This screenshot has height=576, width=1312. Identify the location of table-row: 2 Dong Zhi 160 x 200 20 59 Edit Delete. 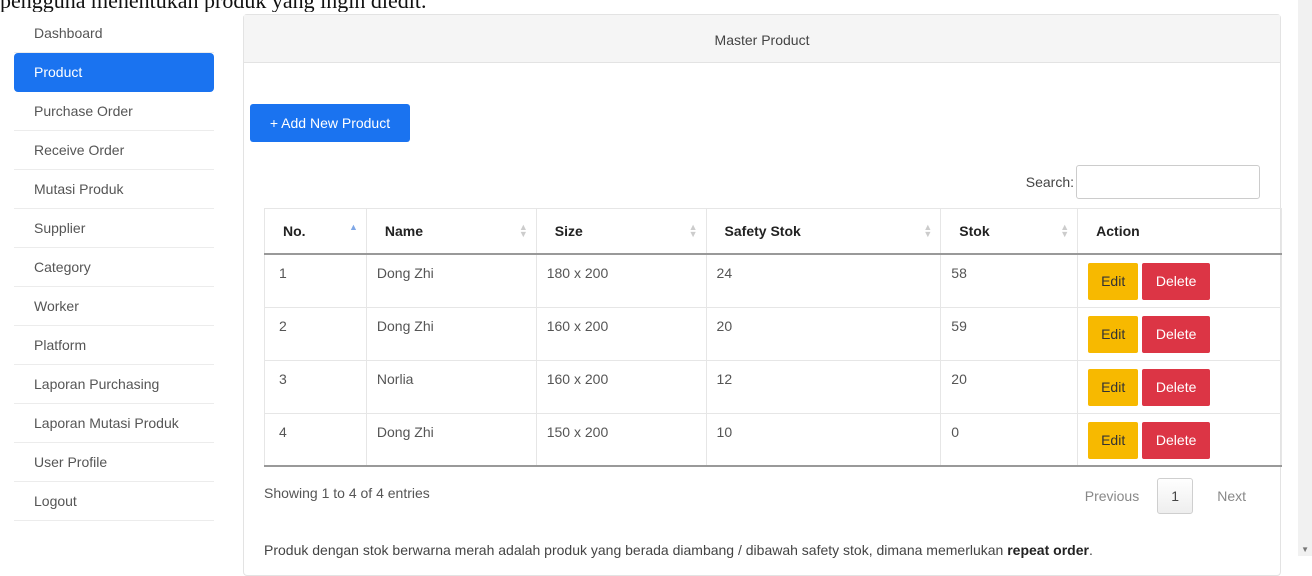
(773, 334).